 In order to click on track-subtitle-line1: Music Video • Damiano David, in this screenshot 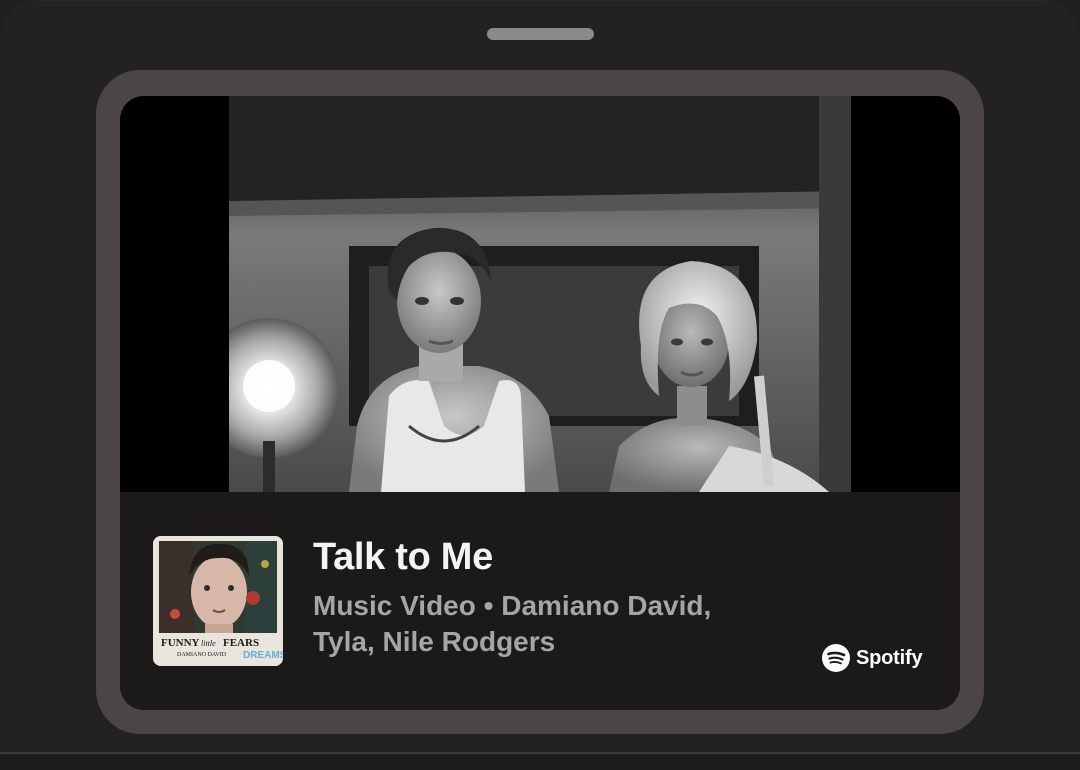, I will do `click(512, 605)`.